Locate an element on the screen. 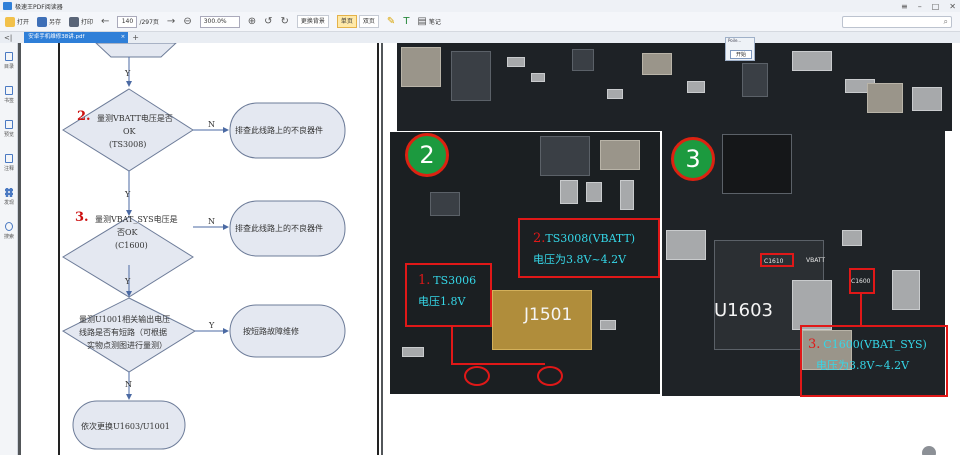 This screenshot has height=455, width=960. background-select: 更换背景 is located at coordinates (312, 21).